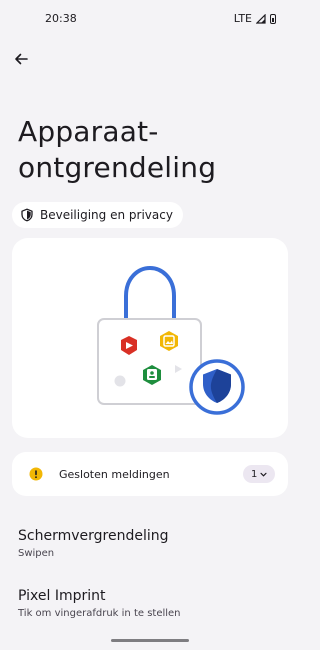 The width and height of the screenshot is (320, 650). I want to click on gesture-nav-handle, so click(150, 640).